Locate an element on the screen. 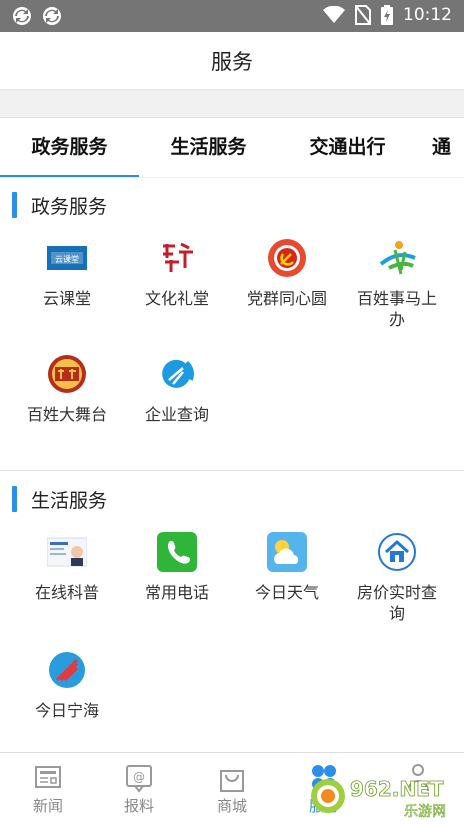 Image resolution: width=464 pixels, height=824 pixels. service-item: 百姓大舞台 is located at coordinates (67, 389).